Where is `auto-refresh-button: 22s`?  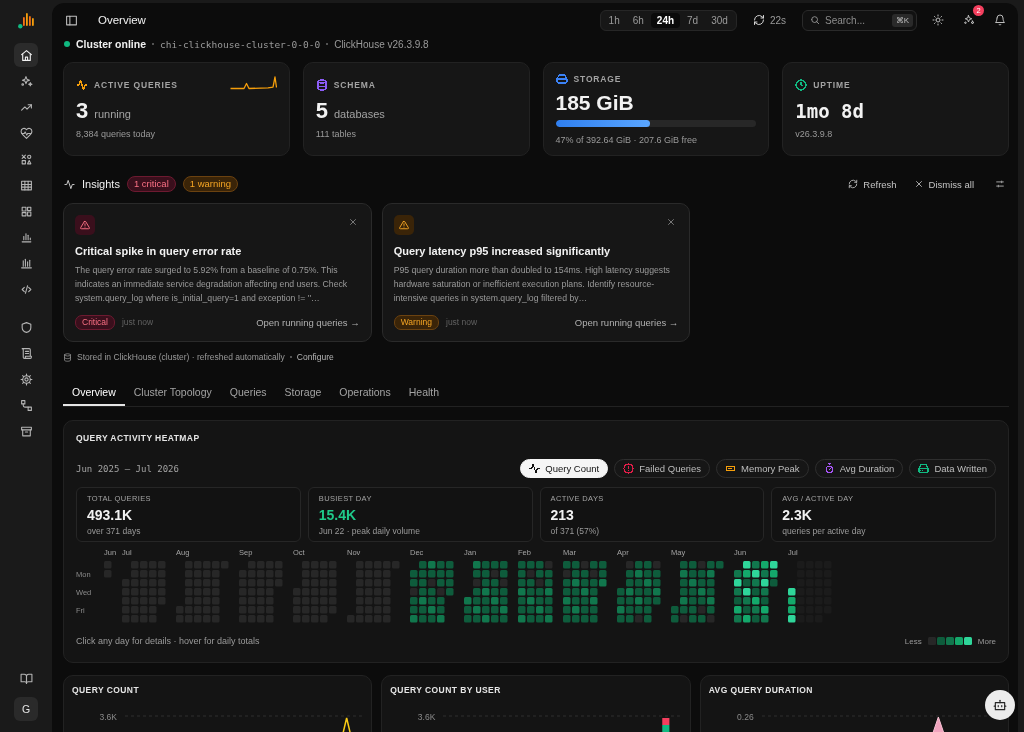
auto-refresh-button: 22s is located at coordinates (769, 20).